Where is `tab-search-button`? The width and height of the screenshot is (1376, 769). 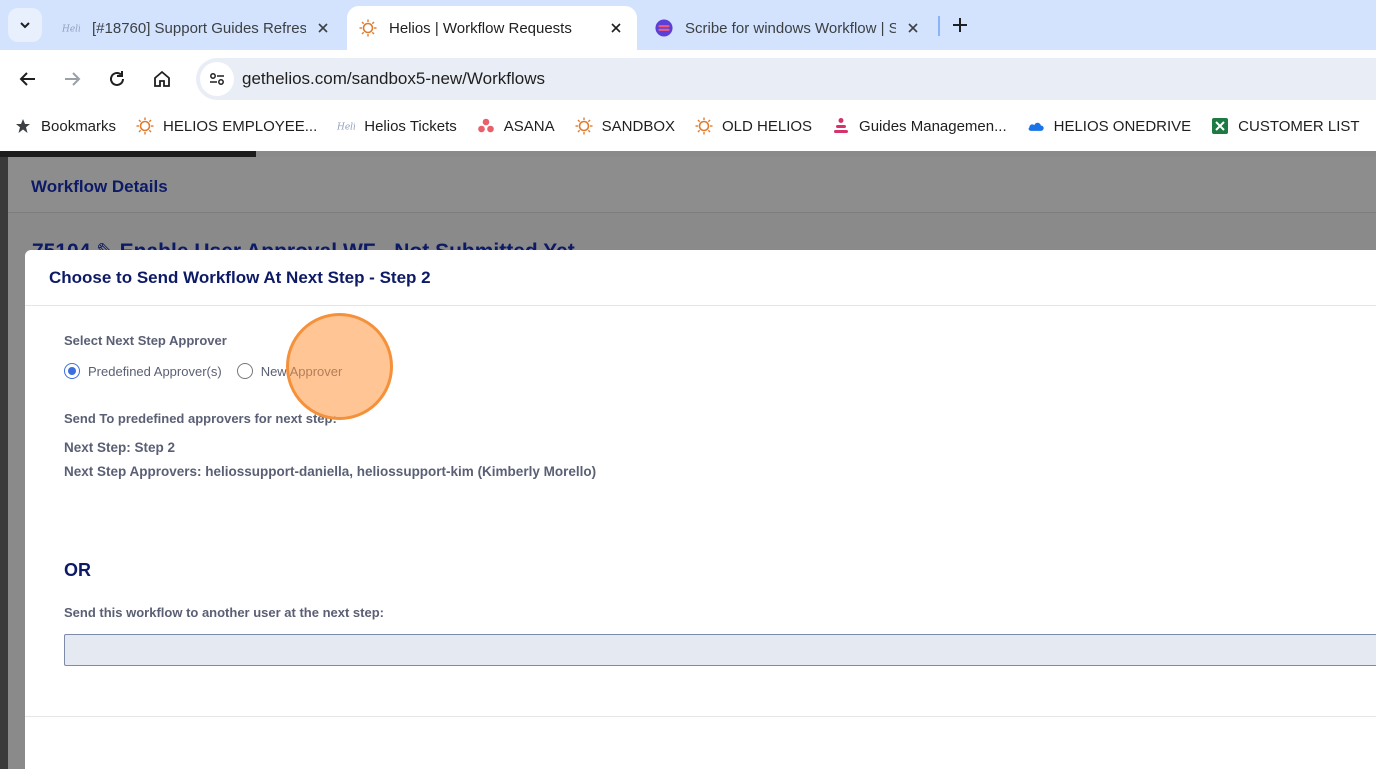
tab-search-button is located at coordinates (25, 25).